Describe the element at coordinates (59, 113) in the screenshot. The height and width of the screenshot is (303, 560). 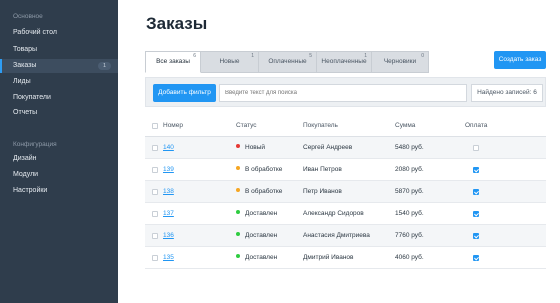
I see `sidebar-item-reports: Отчеты` at that location.